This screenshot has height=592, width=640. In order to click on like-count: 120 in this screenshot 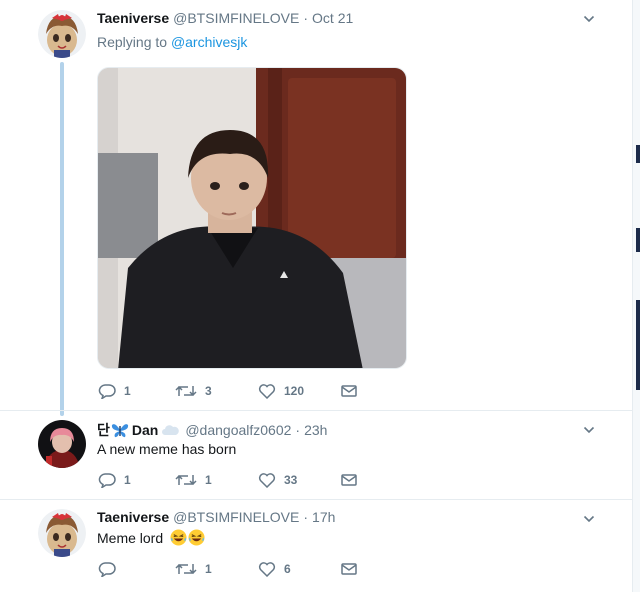, I will do `click(294, 391)`.